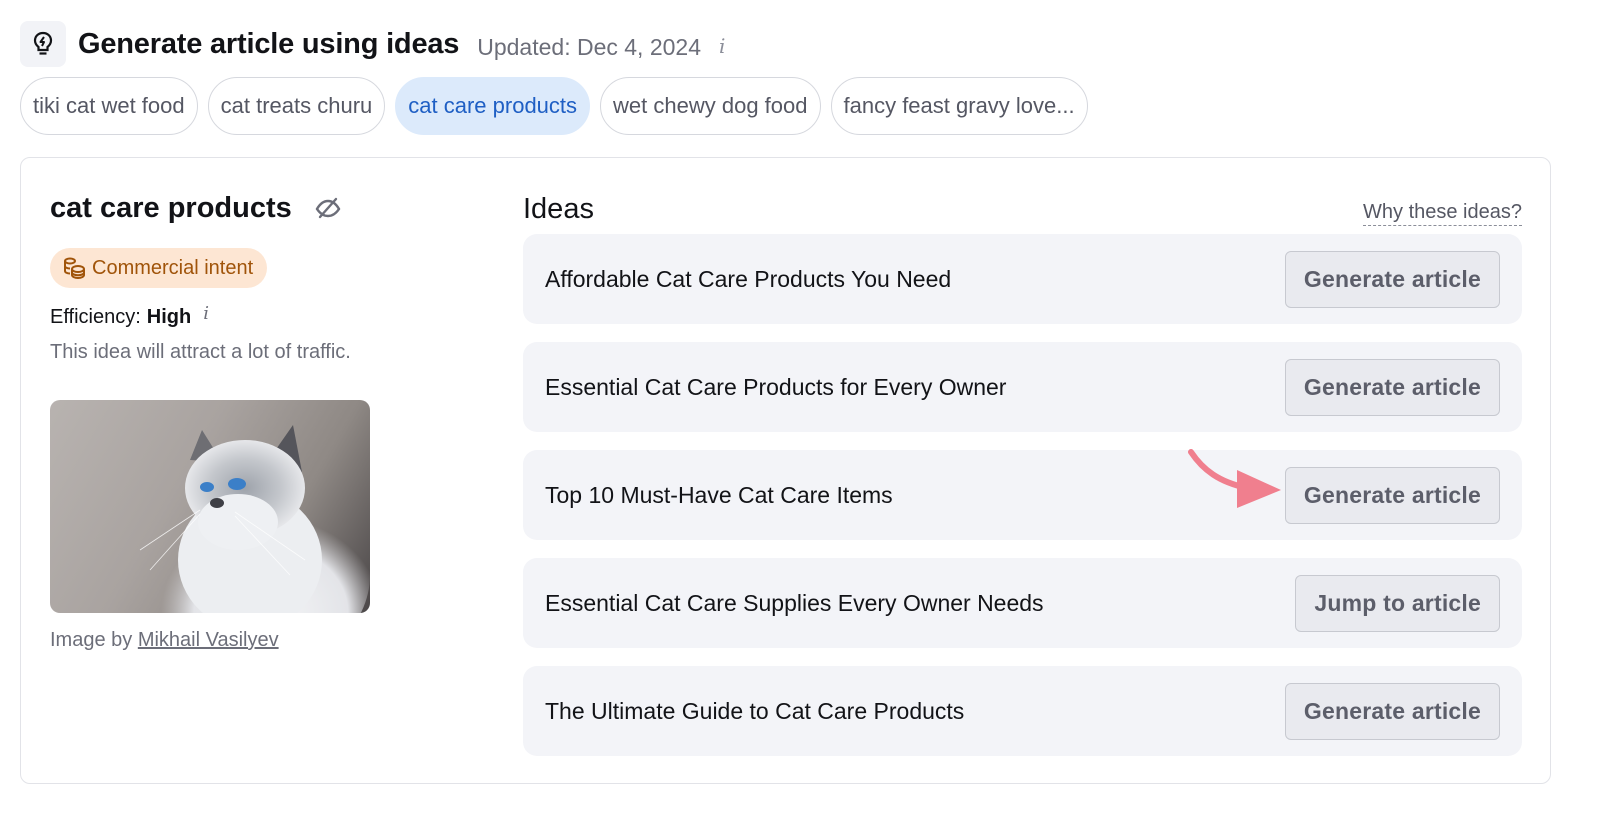 This screenshot has width=1600, height=821. Describe the element at coordinates (1397, 603) in the screenshot. I see `jump-to-article-button: Jump to article` at that location.